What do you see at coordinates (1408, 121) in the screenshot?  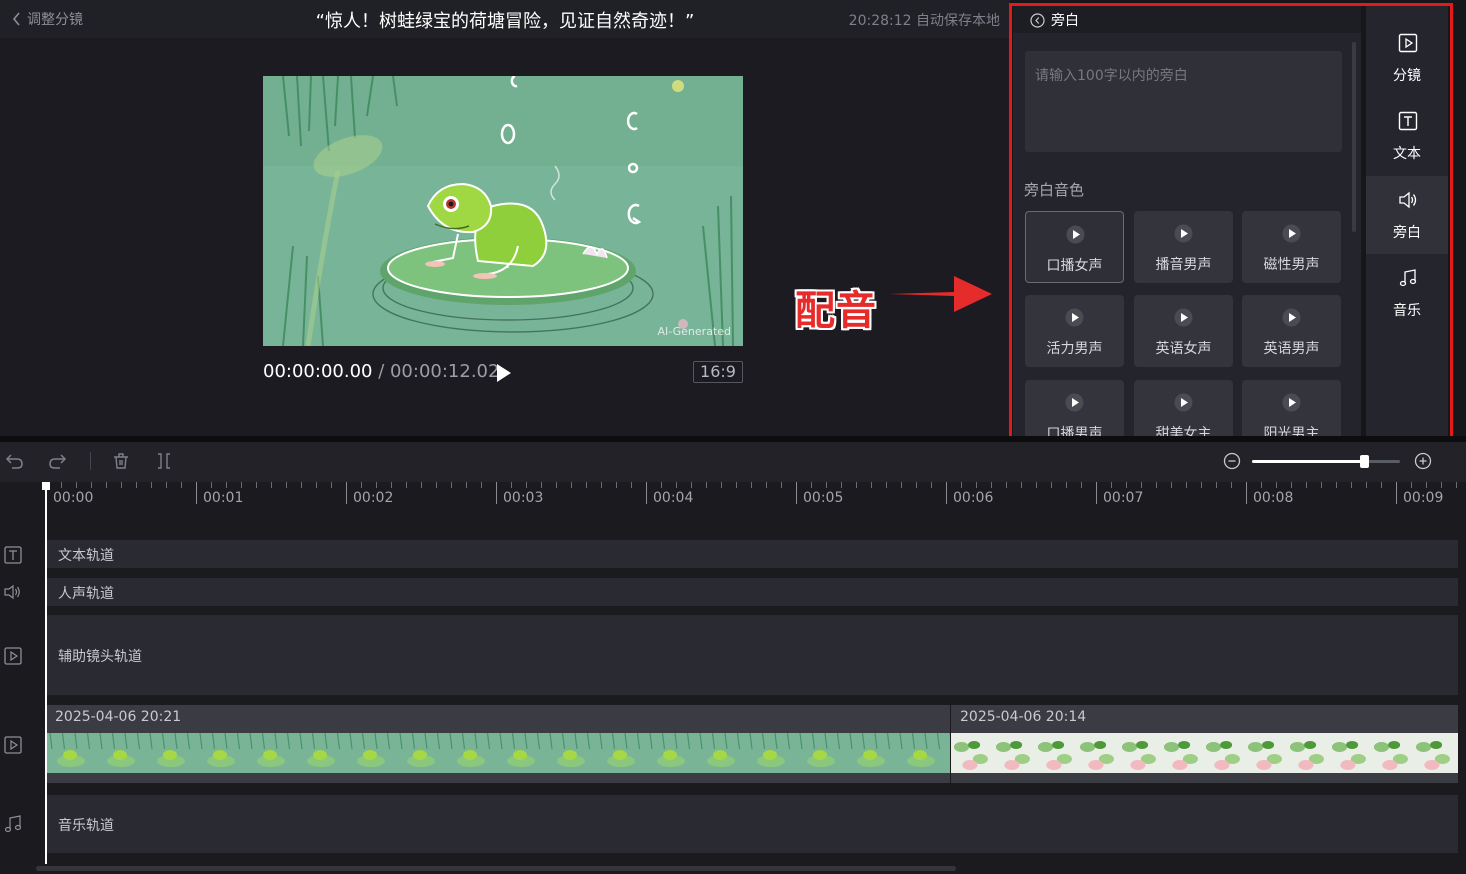 I see `text-icon` at bounding box center [1408, 121].